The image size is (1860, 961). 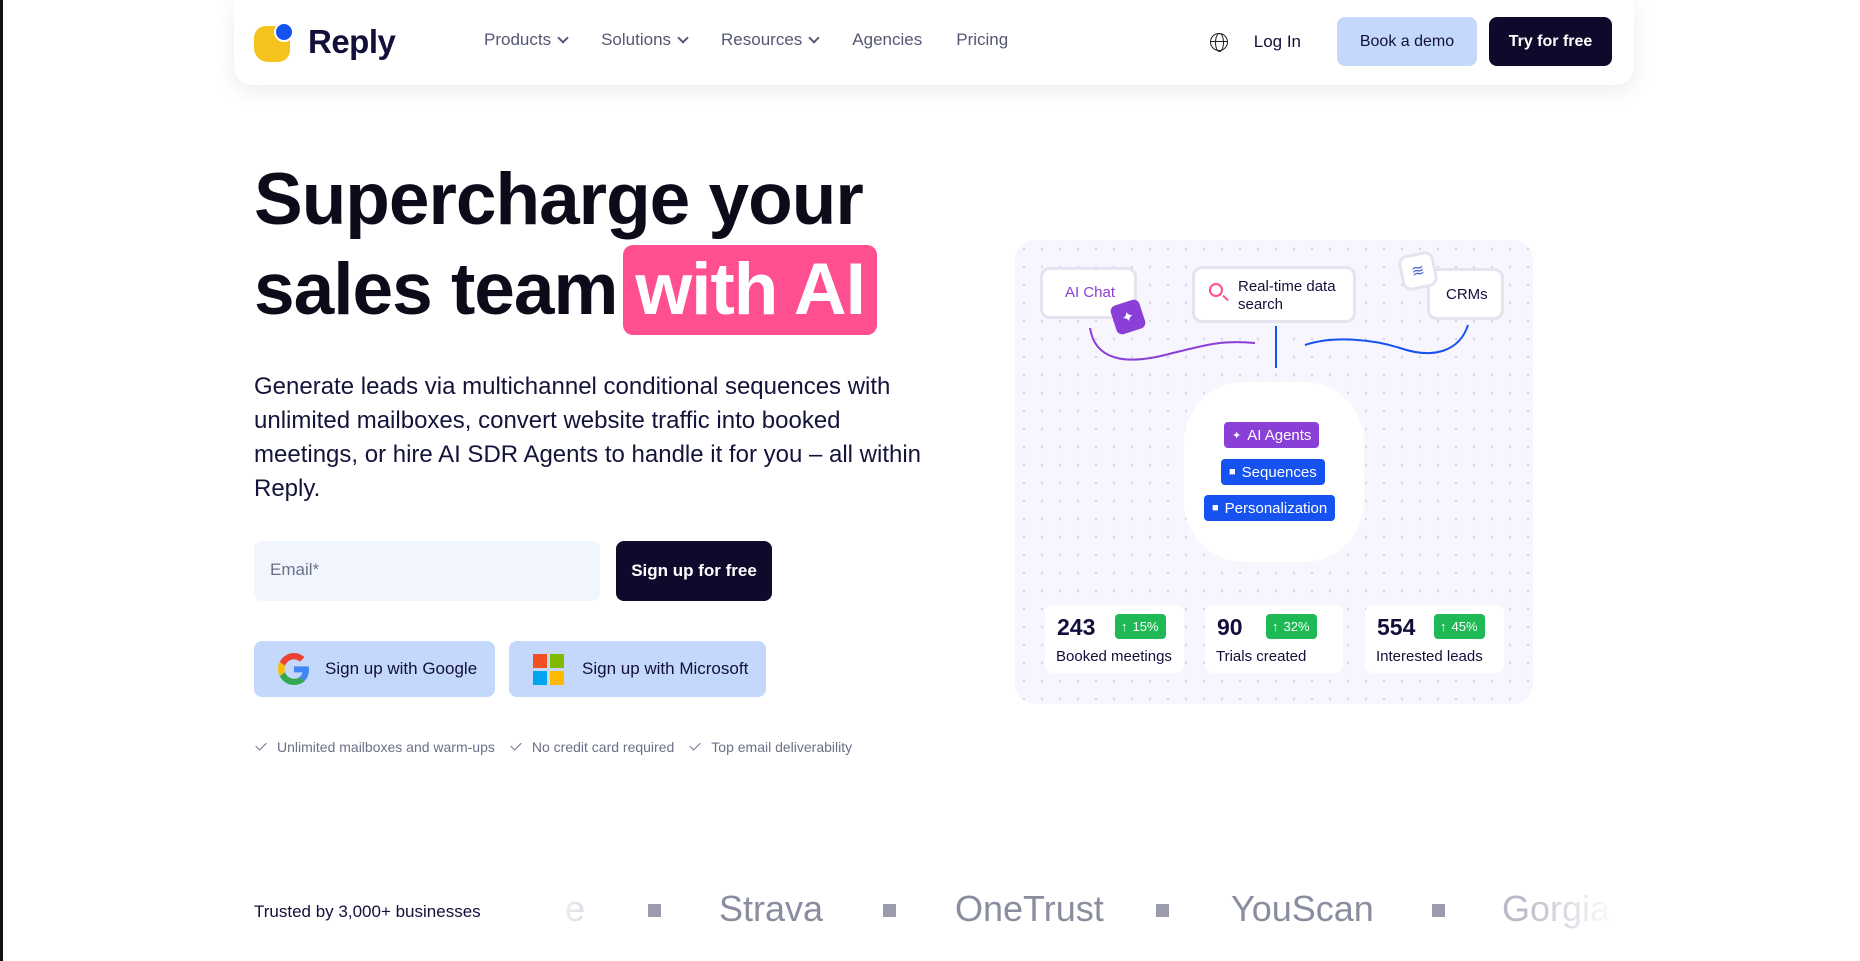 What do you see at coordinates (1076, 627) in the screenshot?
I see `stat-value: 243` at bounding box center [1076, 627].